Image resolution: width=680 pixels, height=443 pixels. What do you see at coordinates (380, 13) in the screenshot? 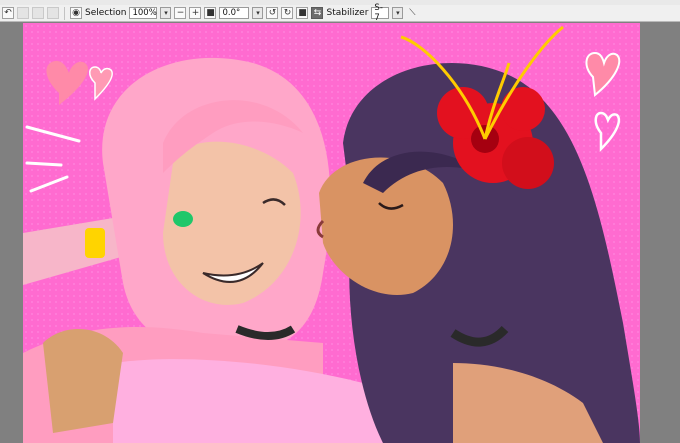
I see `stabilizer-field: S-7` at bounding box center [380, 13].